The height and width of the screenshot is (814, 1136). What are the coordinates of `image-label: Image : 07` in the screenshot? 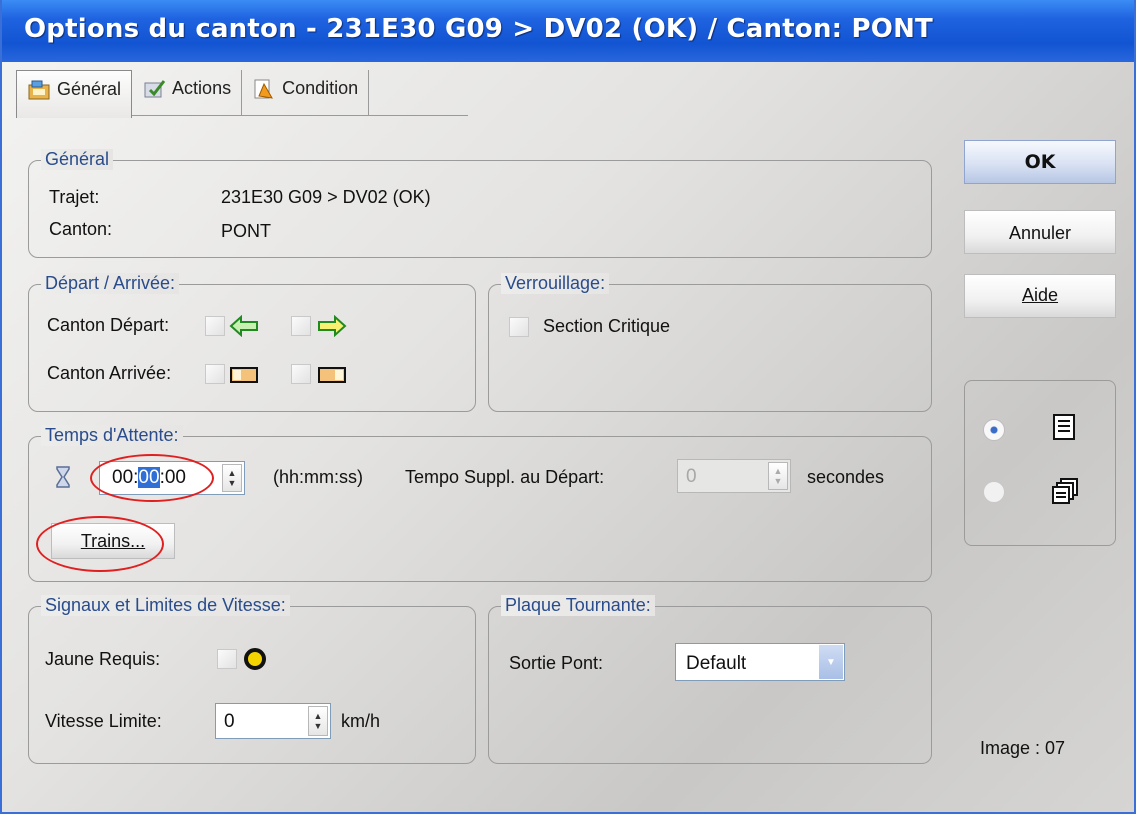 It's located at (1023, 748).